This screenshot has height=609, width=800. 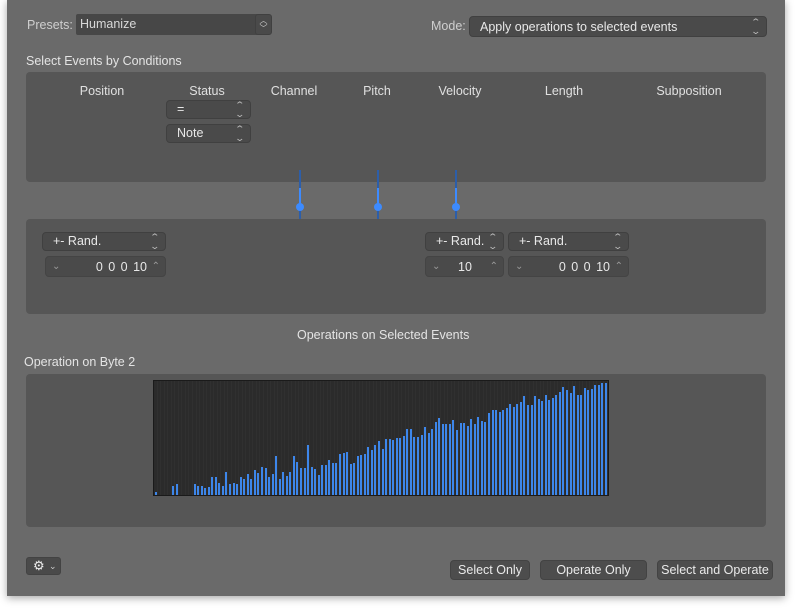 I want to click on velocity-value-field: ⌄ 10 ⌃, so click(x=464, y=266).